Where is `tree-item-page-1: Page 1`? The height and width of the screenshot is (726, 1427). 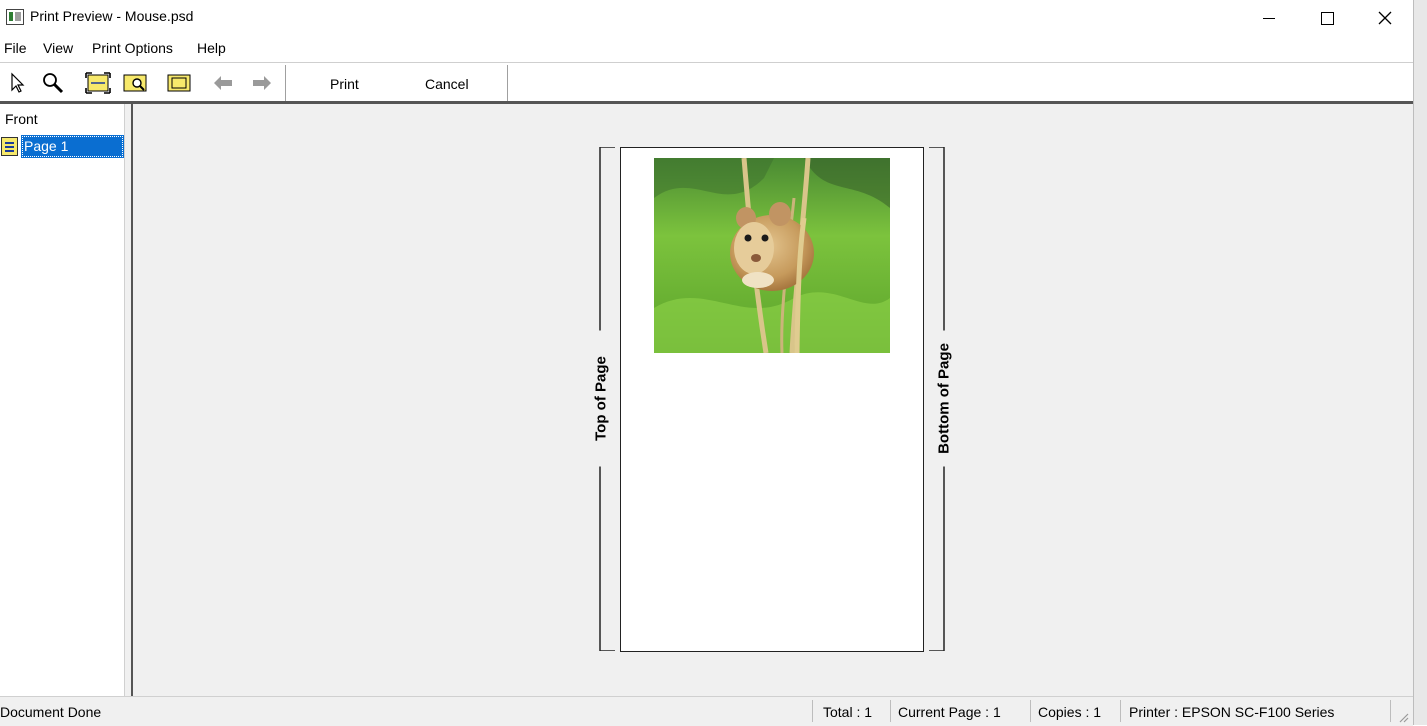 tree-item-page-1: Page 1 is located at coordinates (62, 146).